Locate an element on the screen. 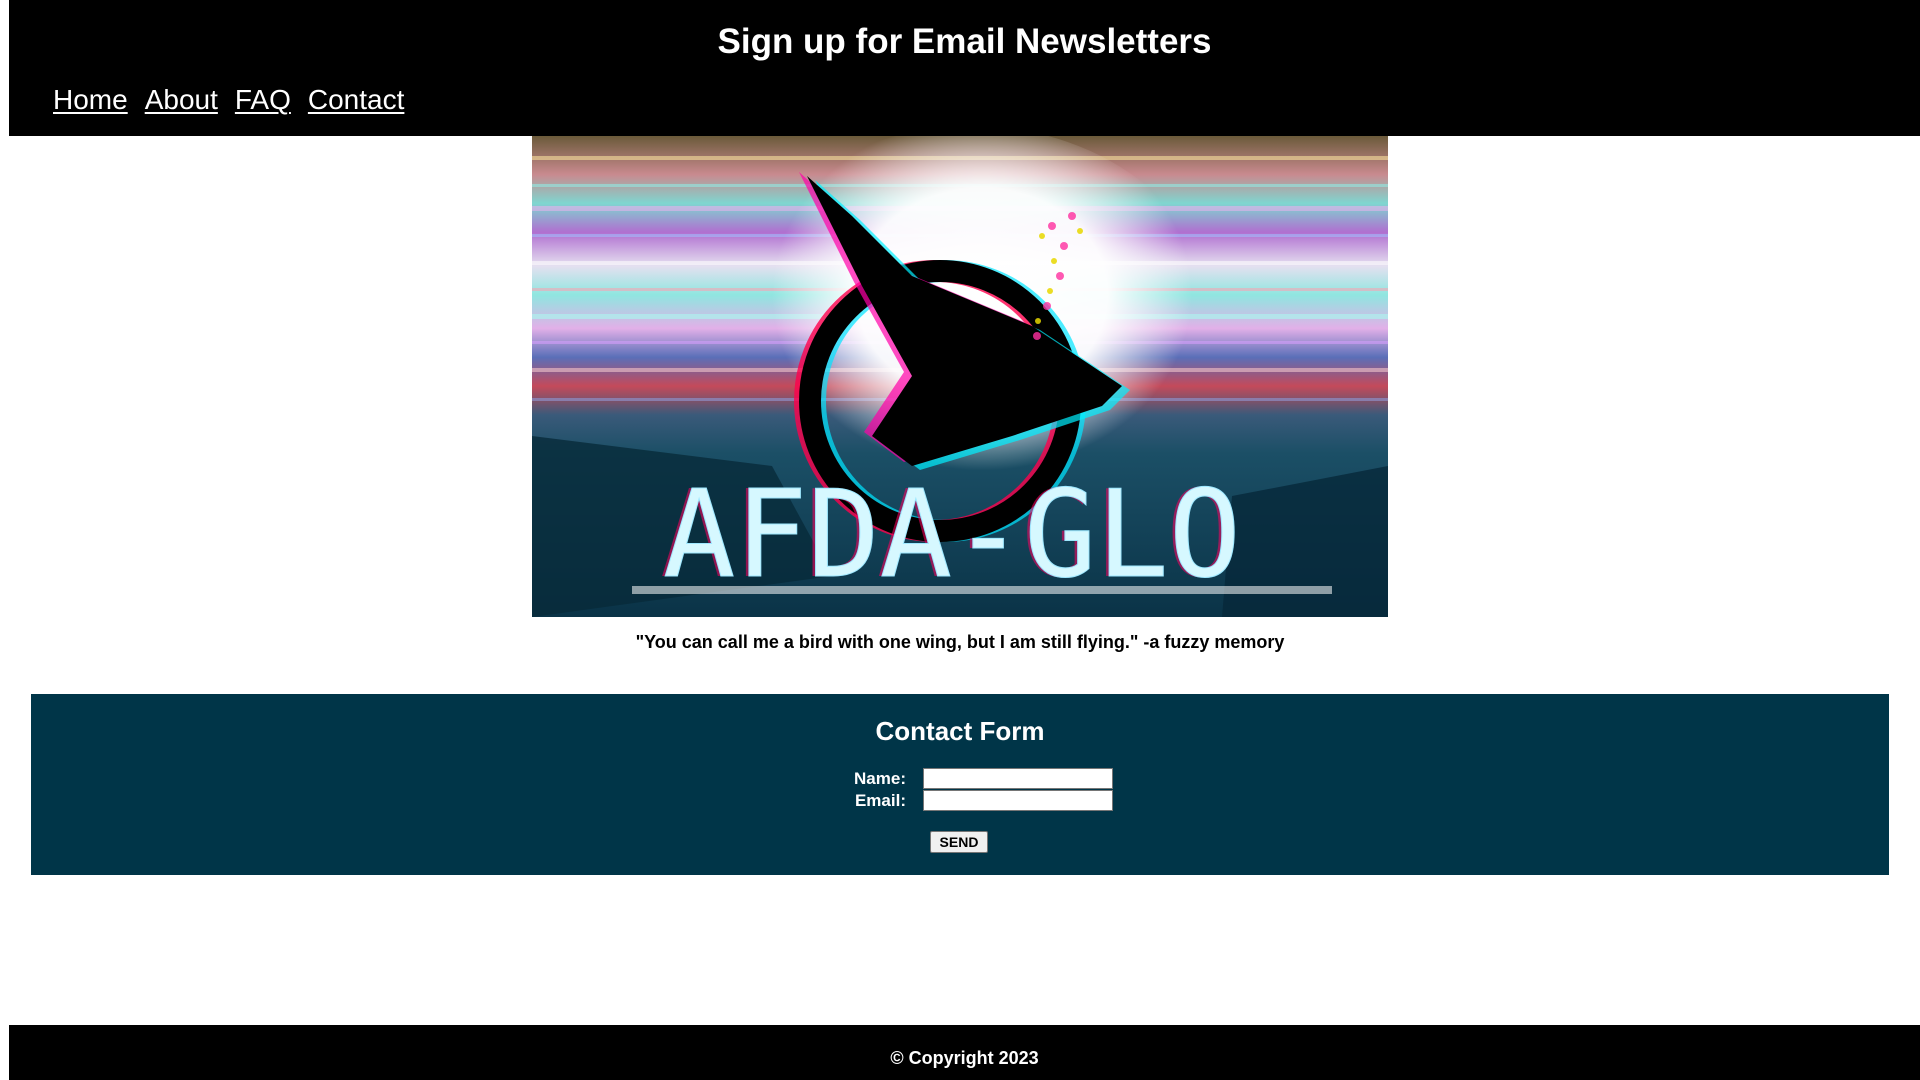 This screenshot has width=1920, height=1080. name-row: Name: is located at coordinates (960, 779).